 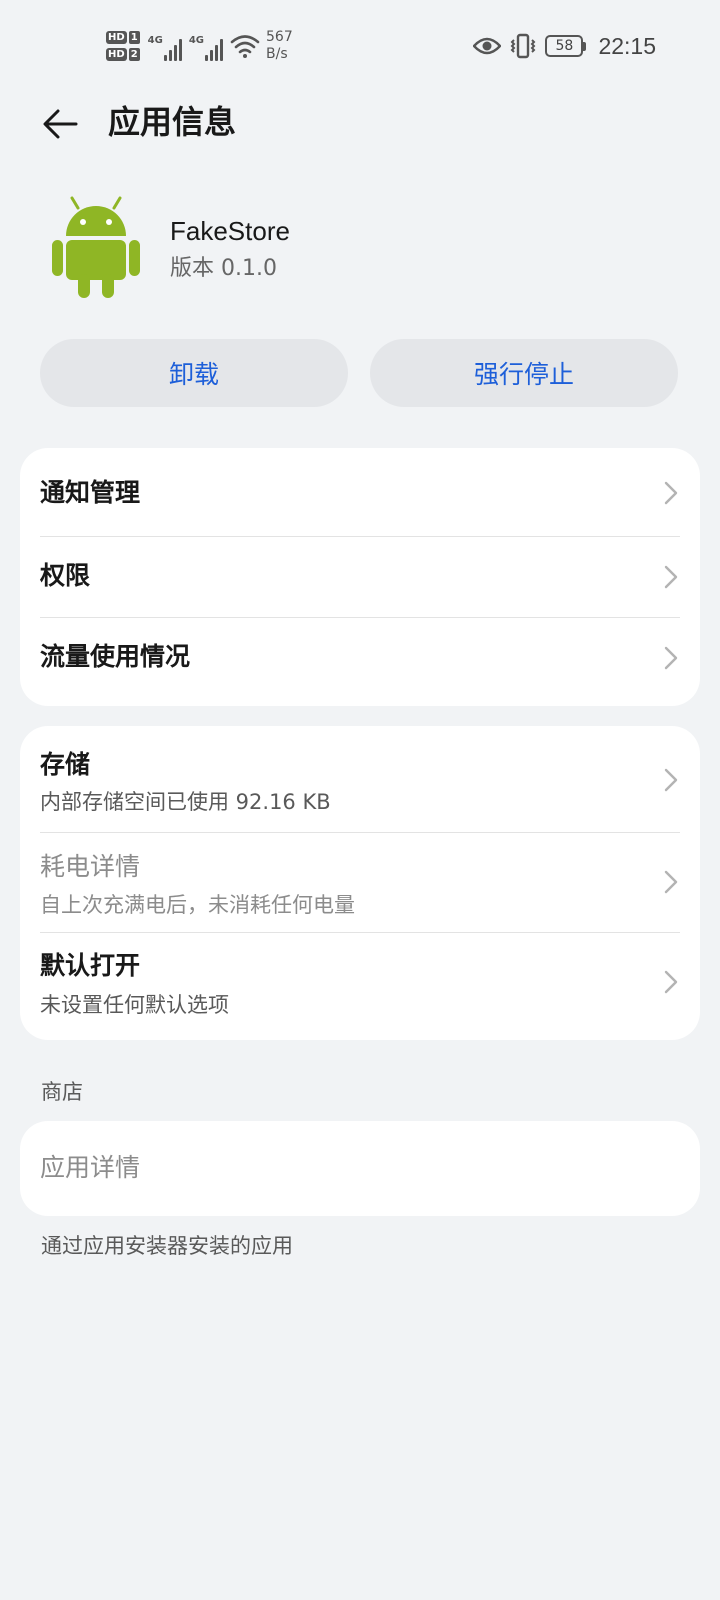 What do you see at coordinates (90, 1167) in the screenshot?
I see `row-title: 应用详情` at bounding box center [90, 1167].